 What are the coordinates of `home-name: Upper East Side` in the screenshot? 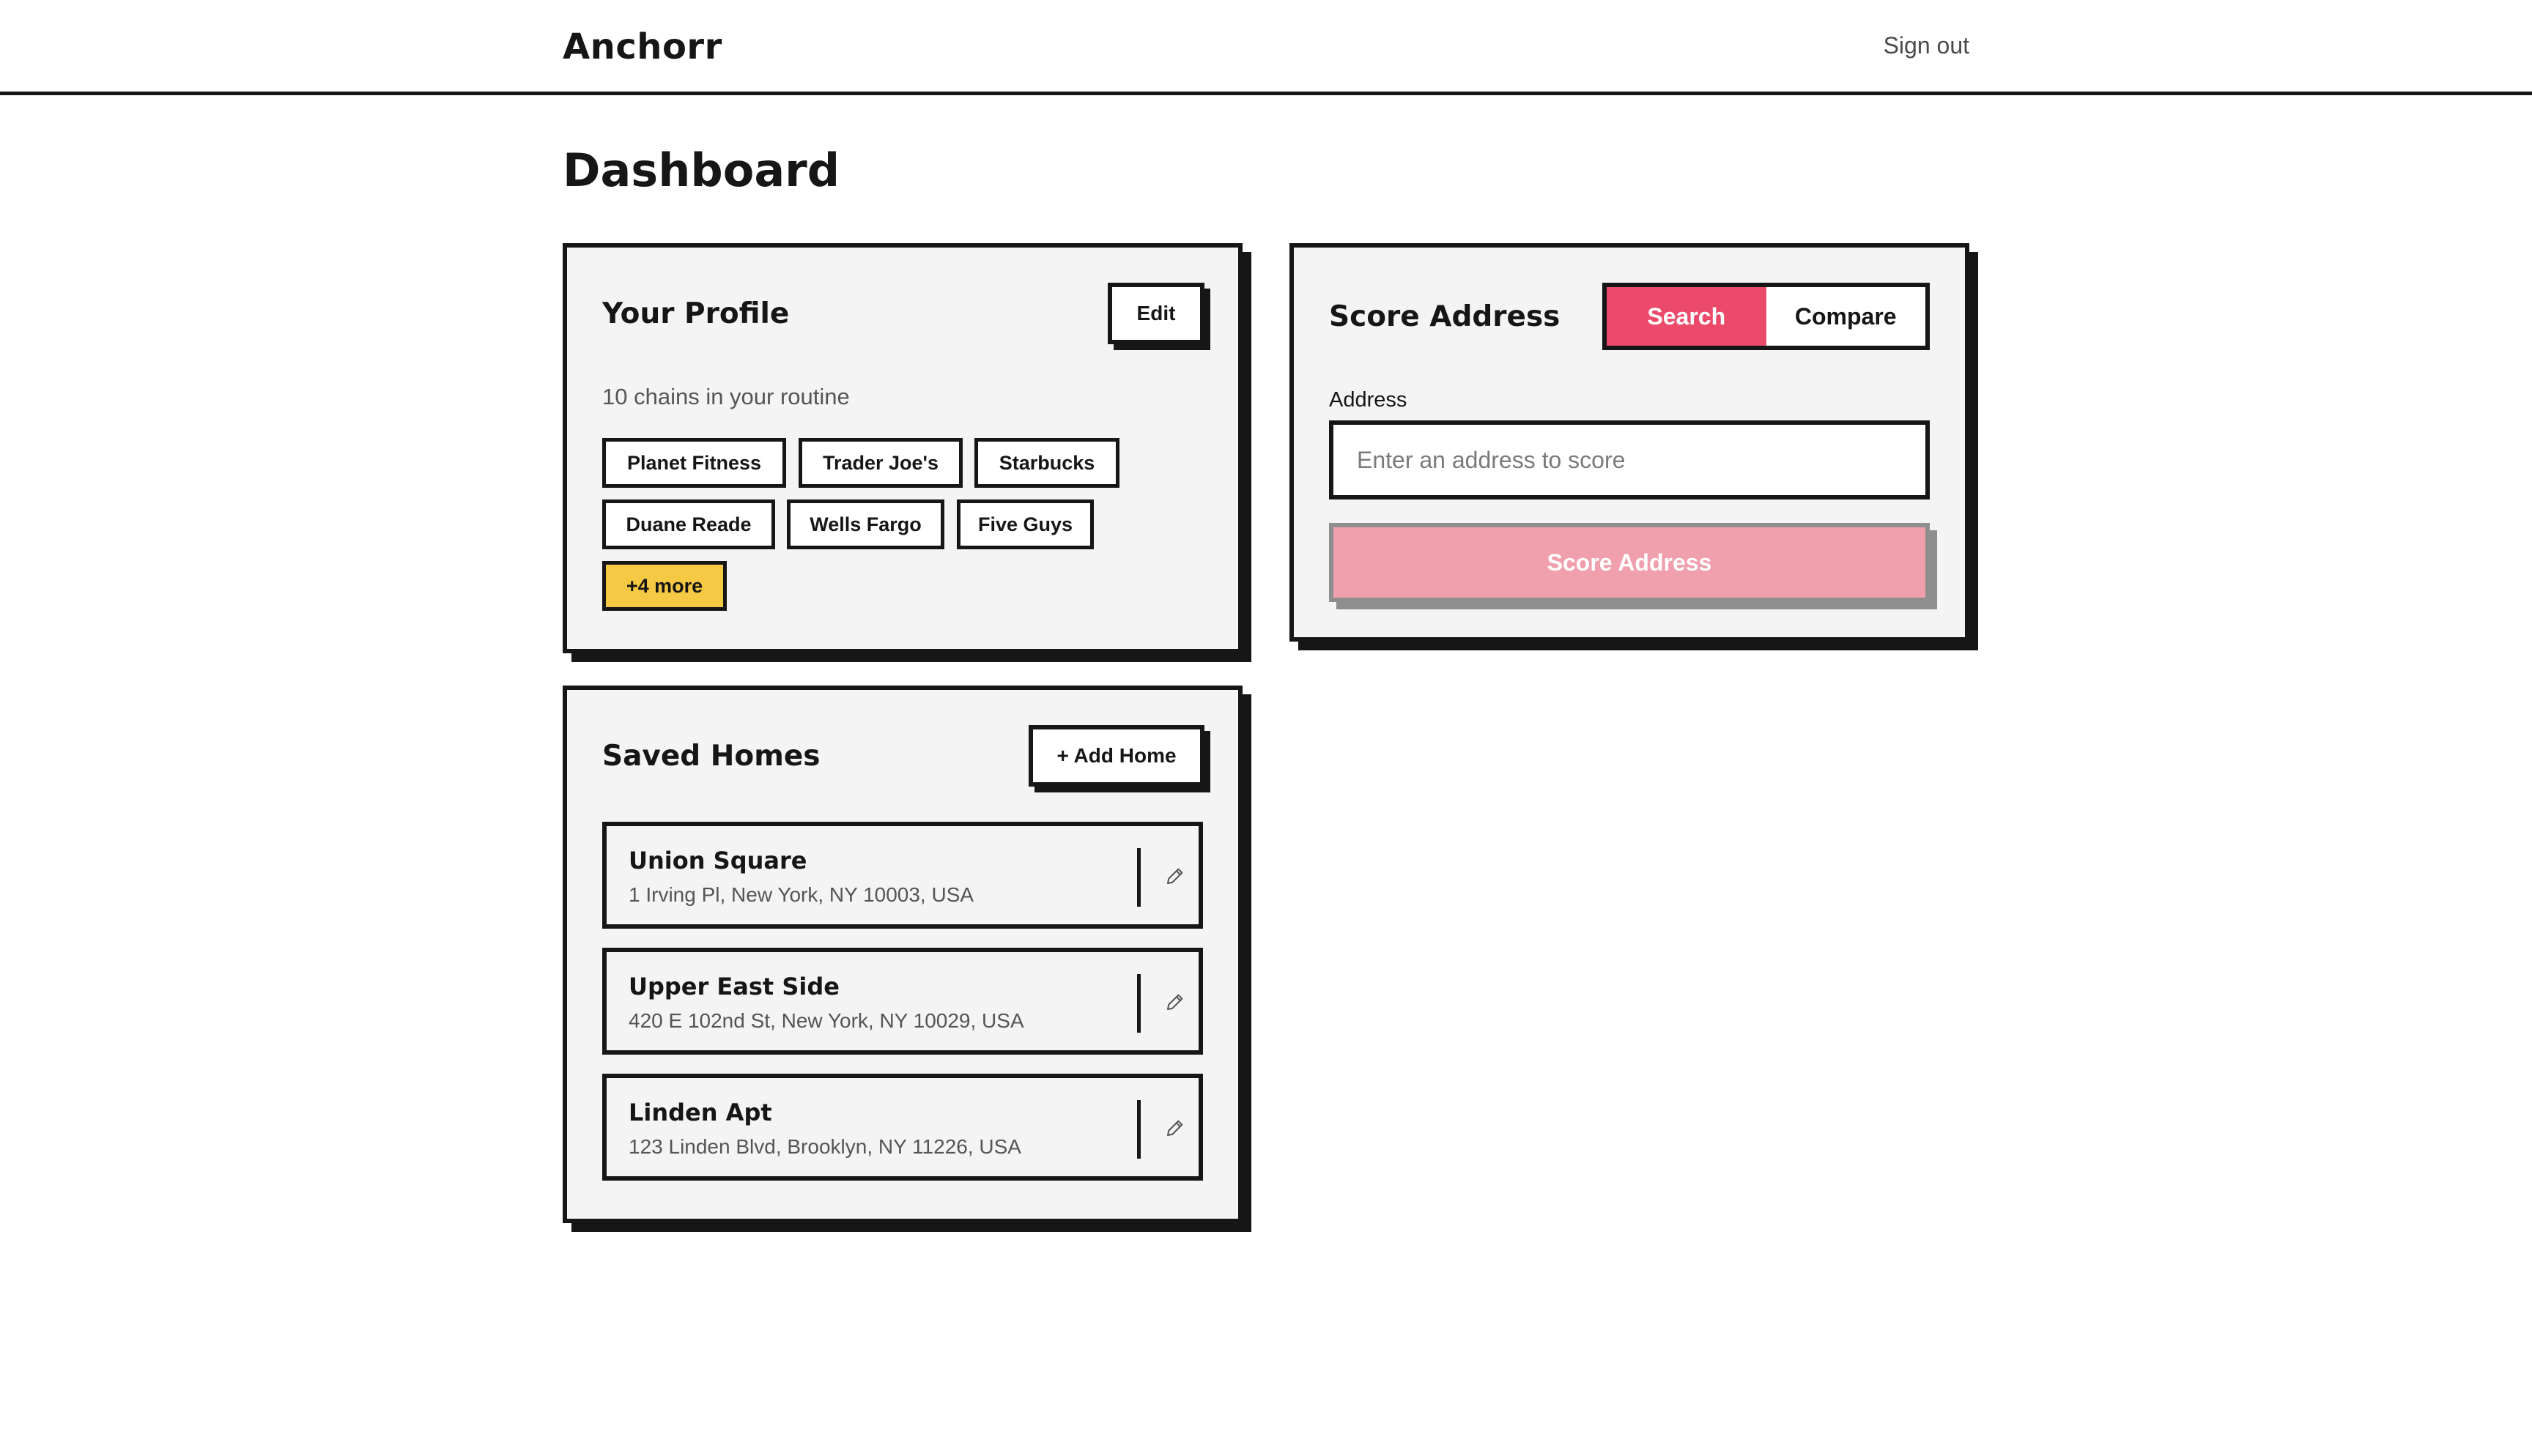 It's located at (734, 986).